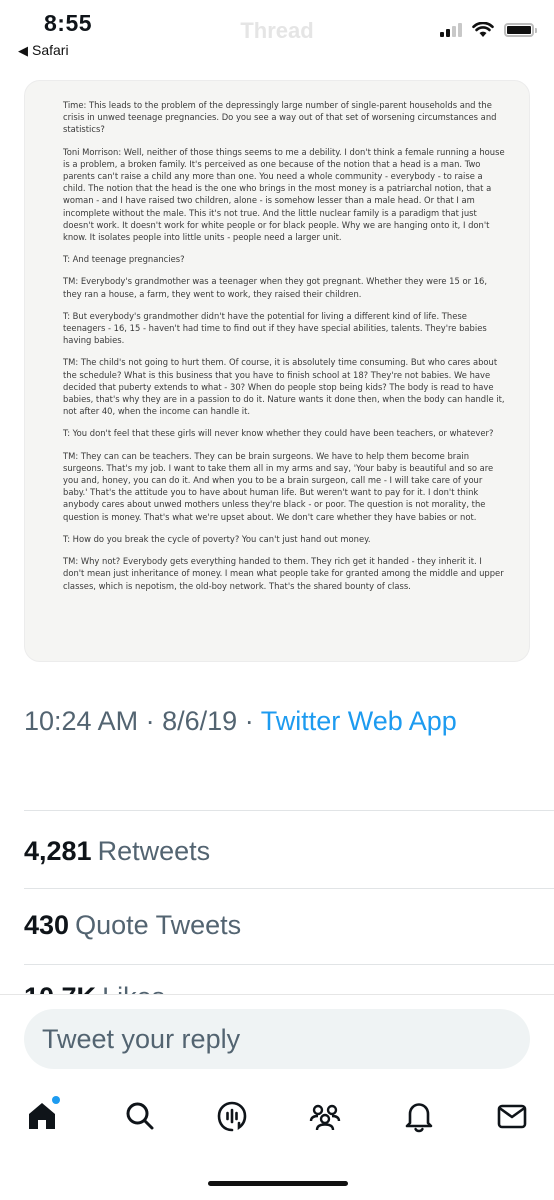  I want to click on notifications-icon, so click(419, 1118).